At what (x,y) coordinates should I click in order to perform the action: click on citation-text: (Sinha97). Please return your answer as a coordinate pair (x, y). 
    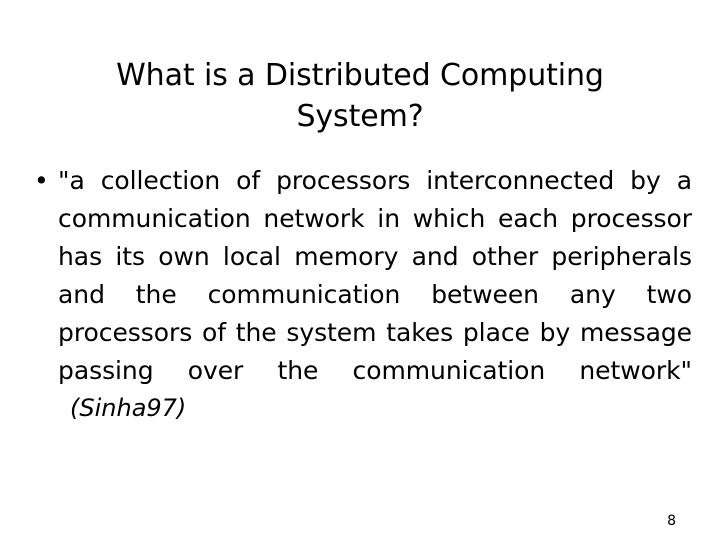
    Looking at the image, I should click on (128, 408).